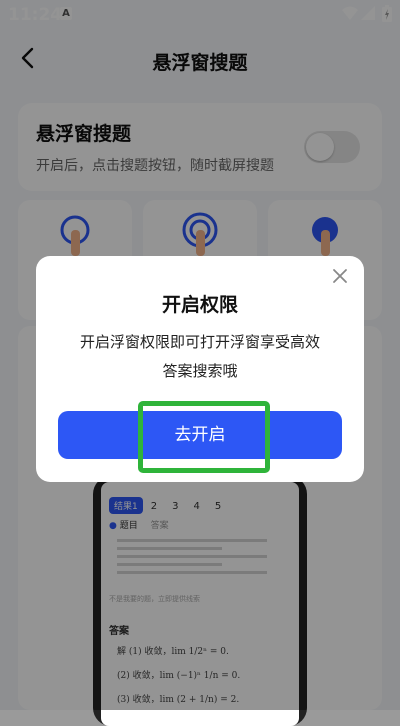  What do you see at coordinates (199, 305) in the screenshot?
I see `dialog-title: 开启权限` at bounding box center [199, 305].